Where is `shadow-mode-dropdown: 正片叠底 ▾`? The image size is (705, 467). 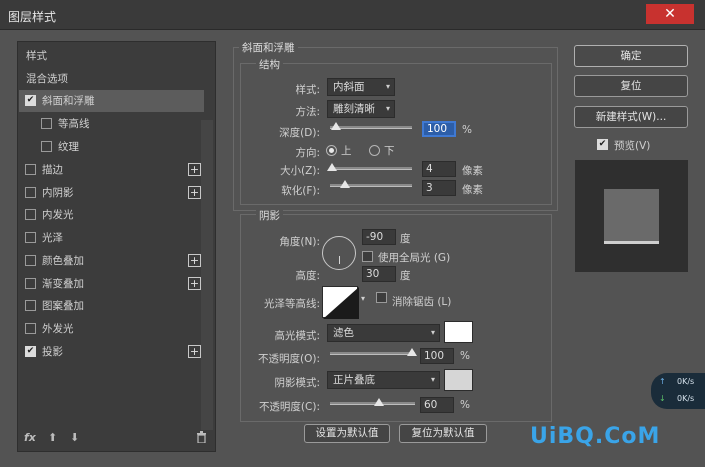
shadow-mode-dropdown: 正片叠底 ▾ is located at coordinates (383, 380).